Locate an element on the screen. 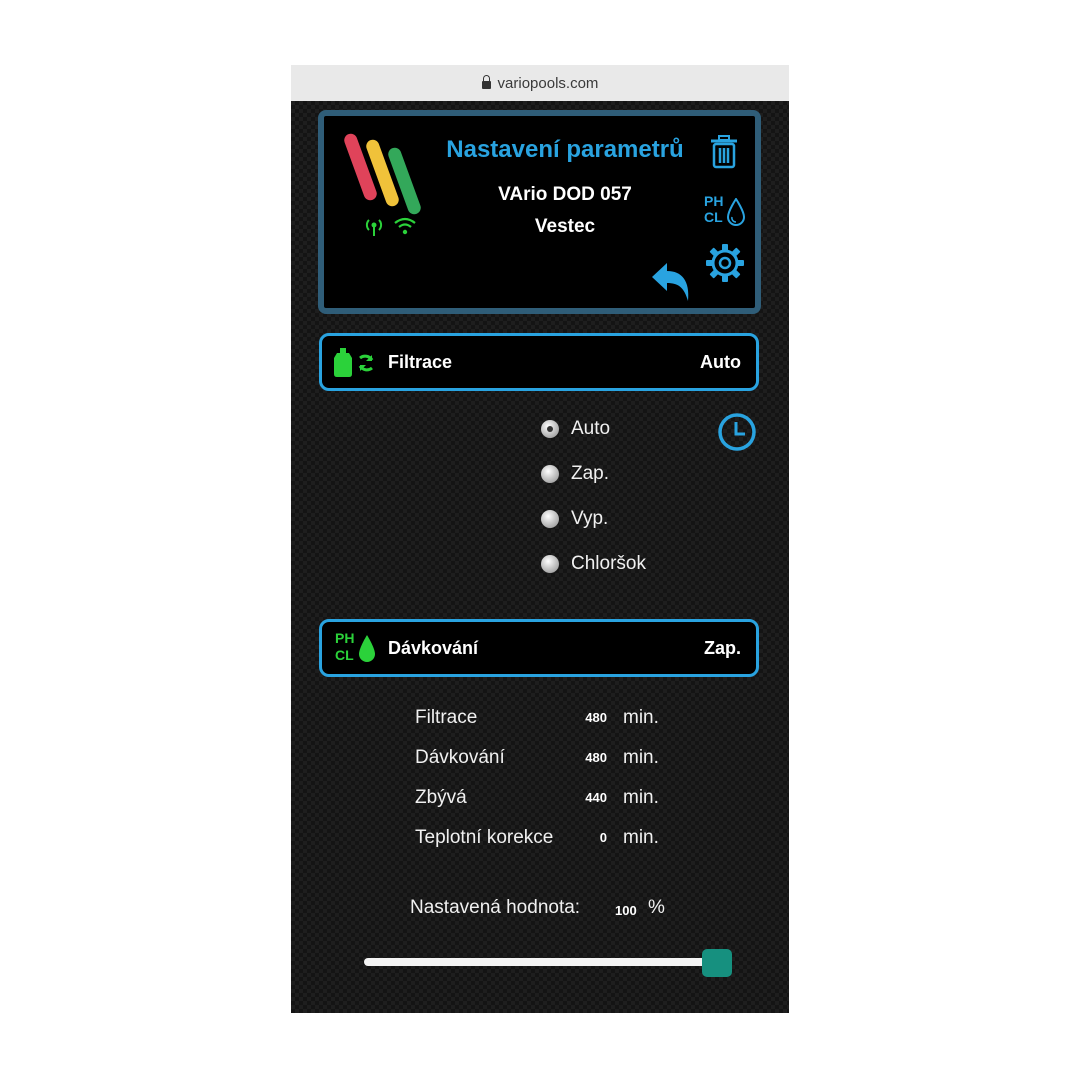 Image resolution: width=1080 pixels, height=1080 pixels. device-name: VArio DOD 057 is located at coordinates (565, 194).